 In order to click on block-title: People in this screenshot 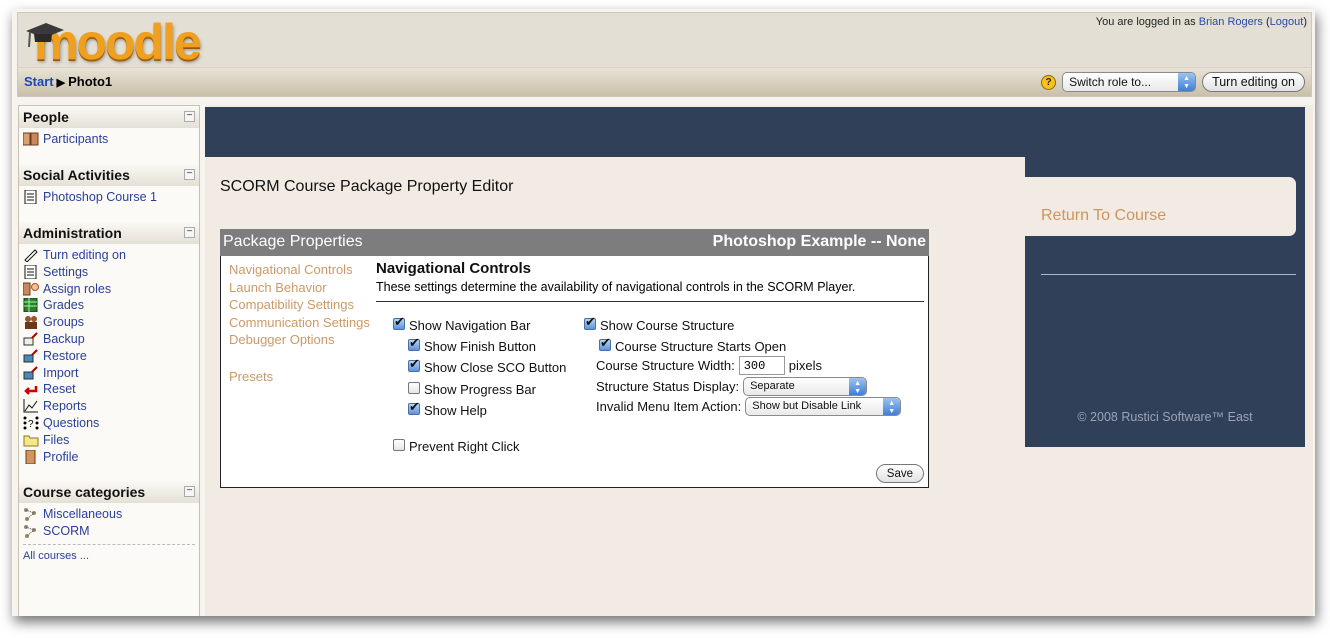, I will do `click(46, 117)`.